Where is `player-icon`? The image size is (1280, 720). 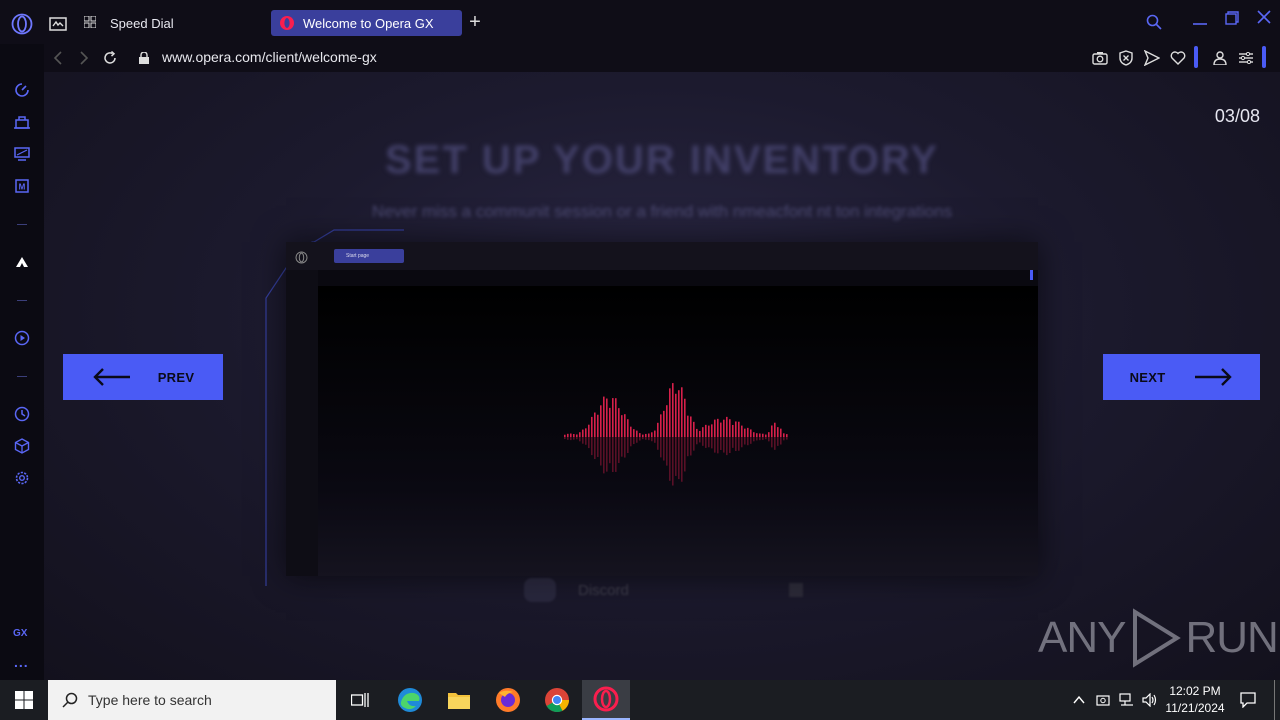
player-icon is located at coordinates (22, 338).